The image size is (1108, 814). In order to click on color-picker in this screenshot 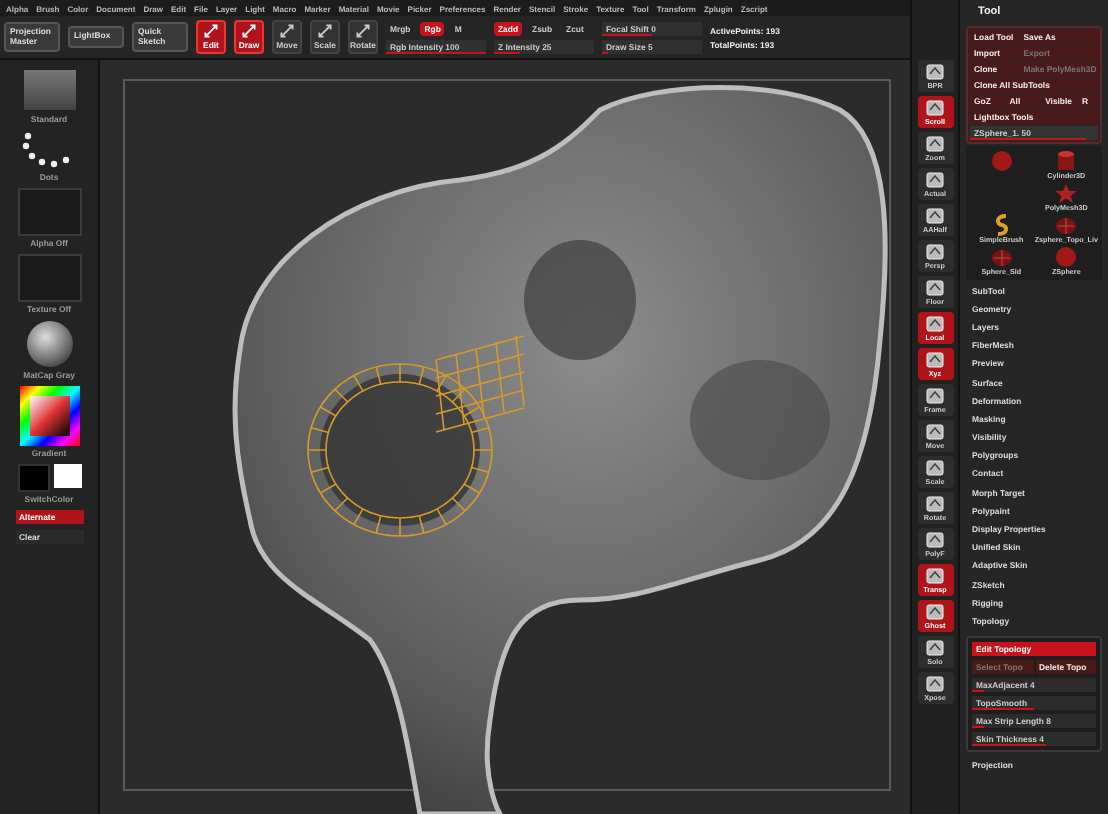, I will do `click(49, 416)`.